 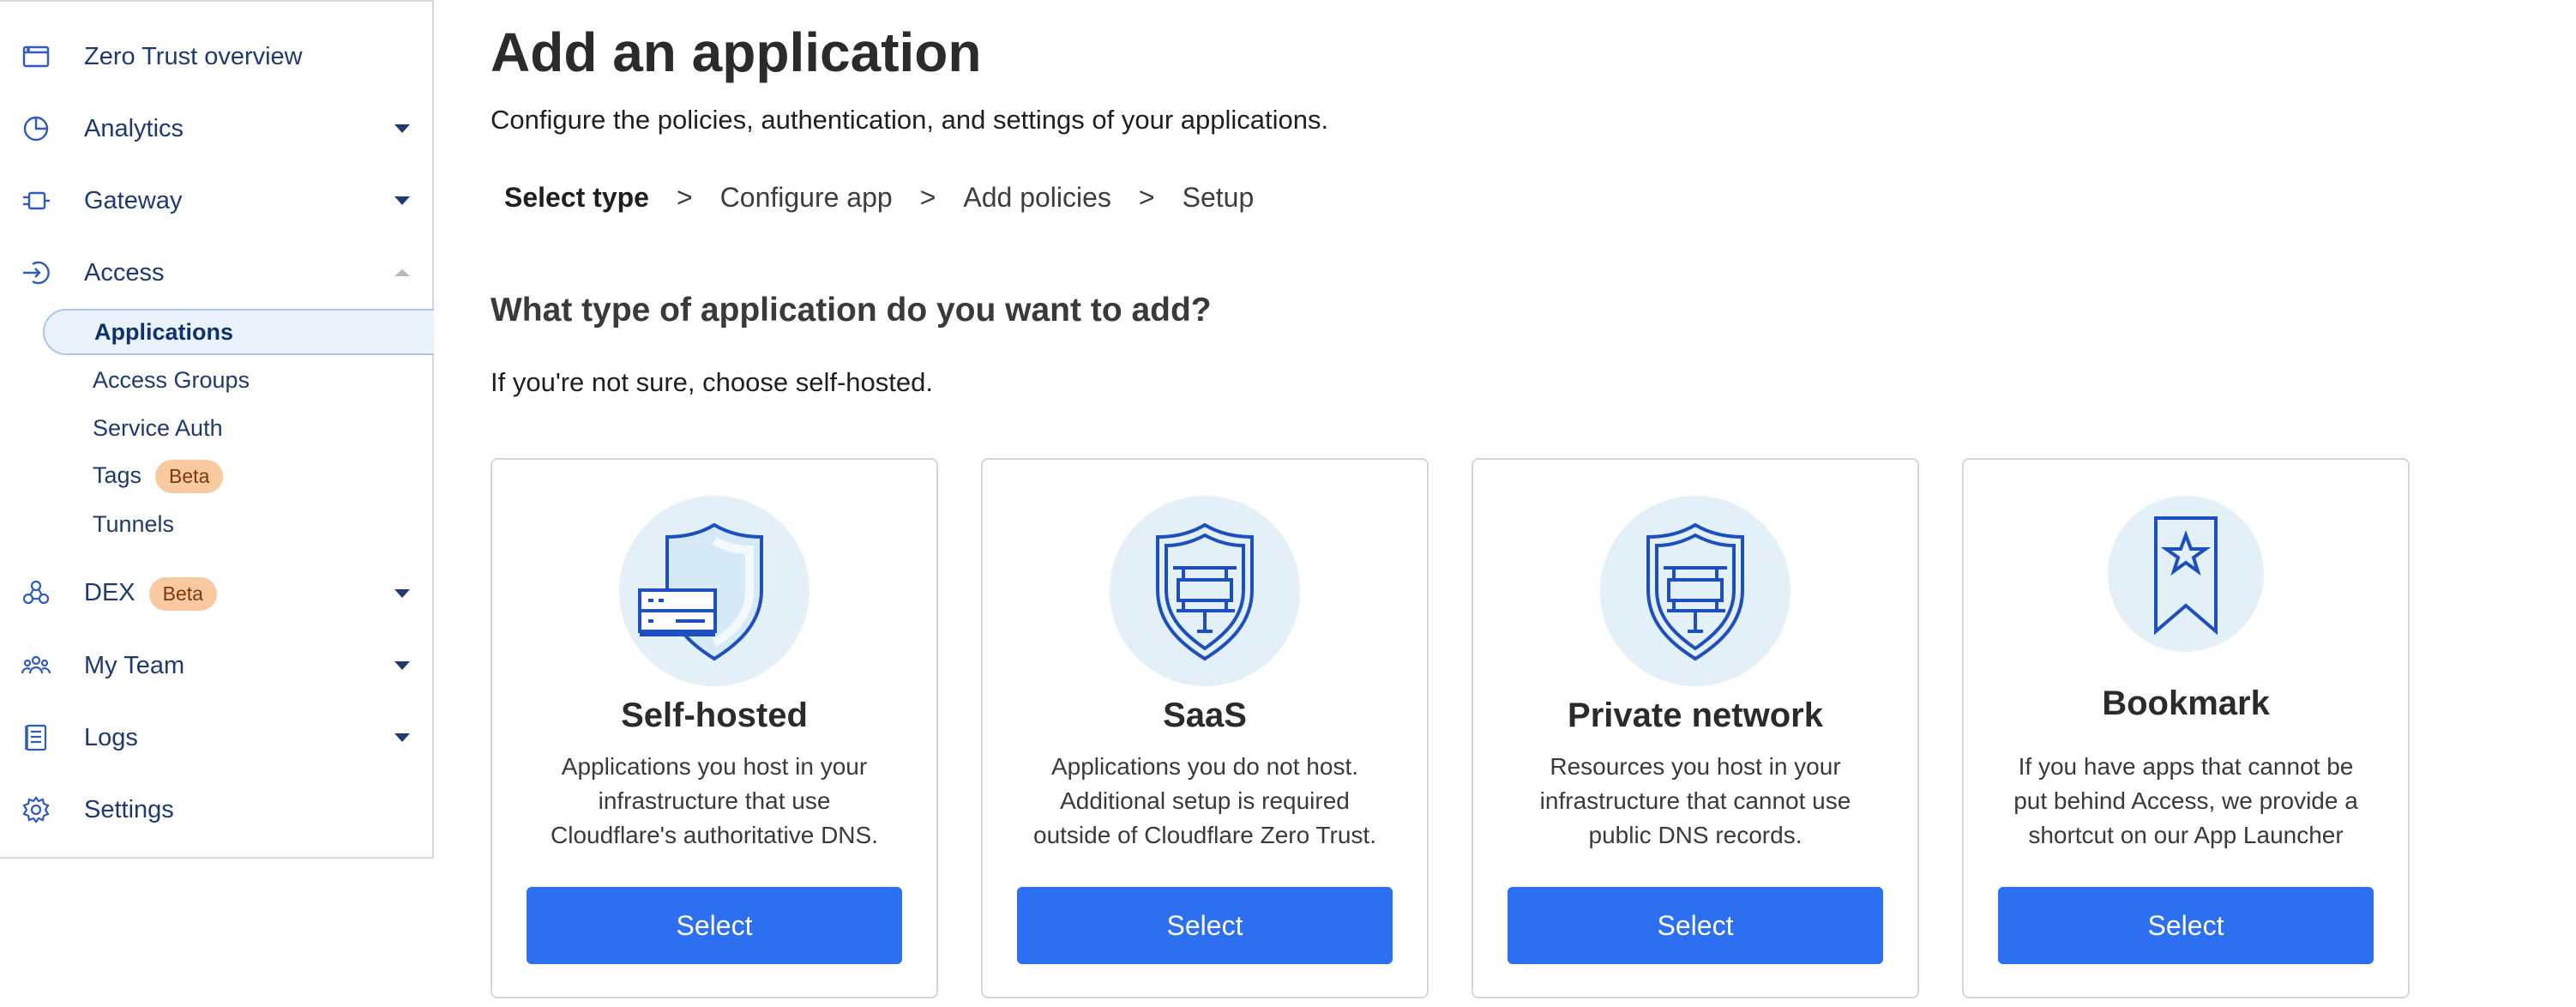 What do you see at coordinates (402, 272) in the screenshot?
I see `chevron-up-icon` at bounding box center [402, 272].